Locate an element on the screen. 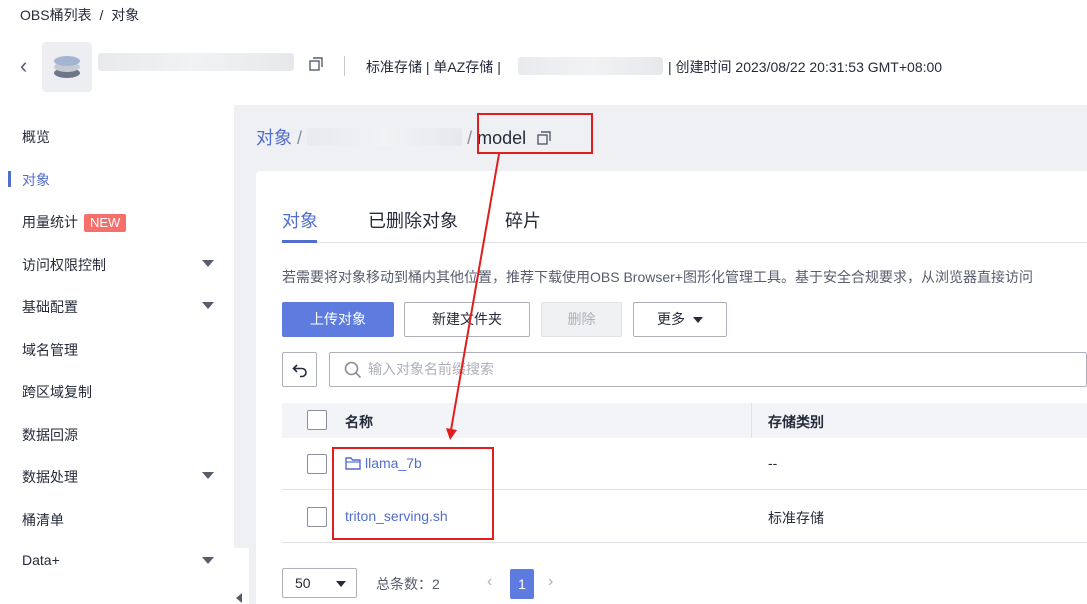  breadcrumb: OBS桶列表 / 对象 is located at coordinates (81, 15).